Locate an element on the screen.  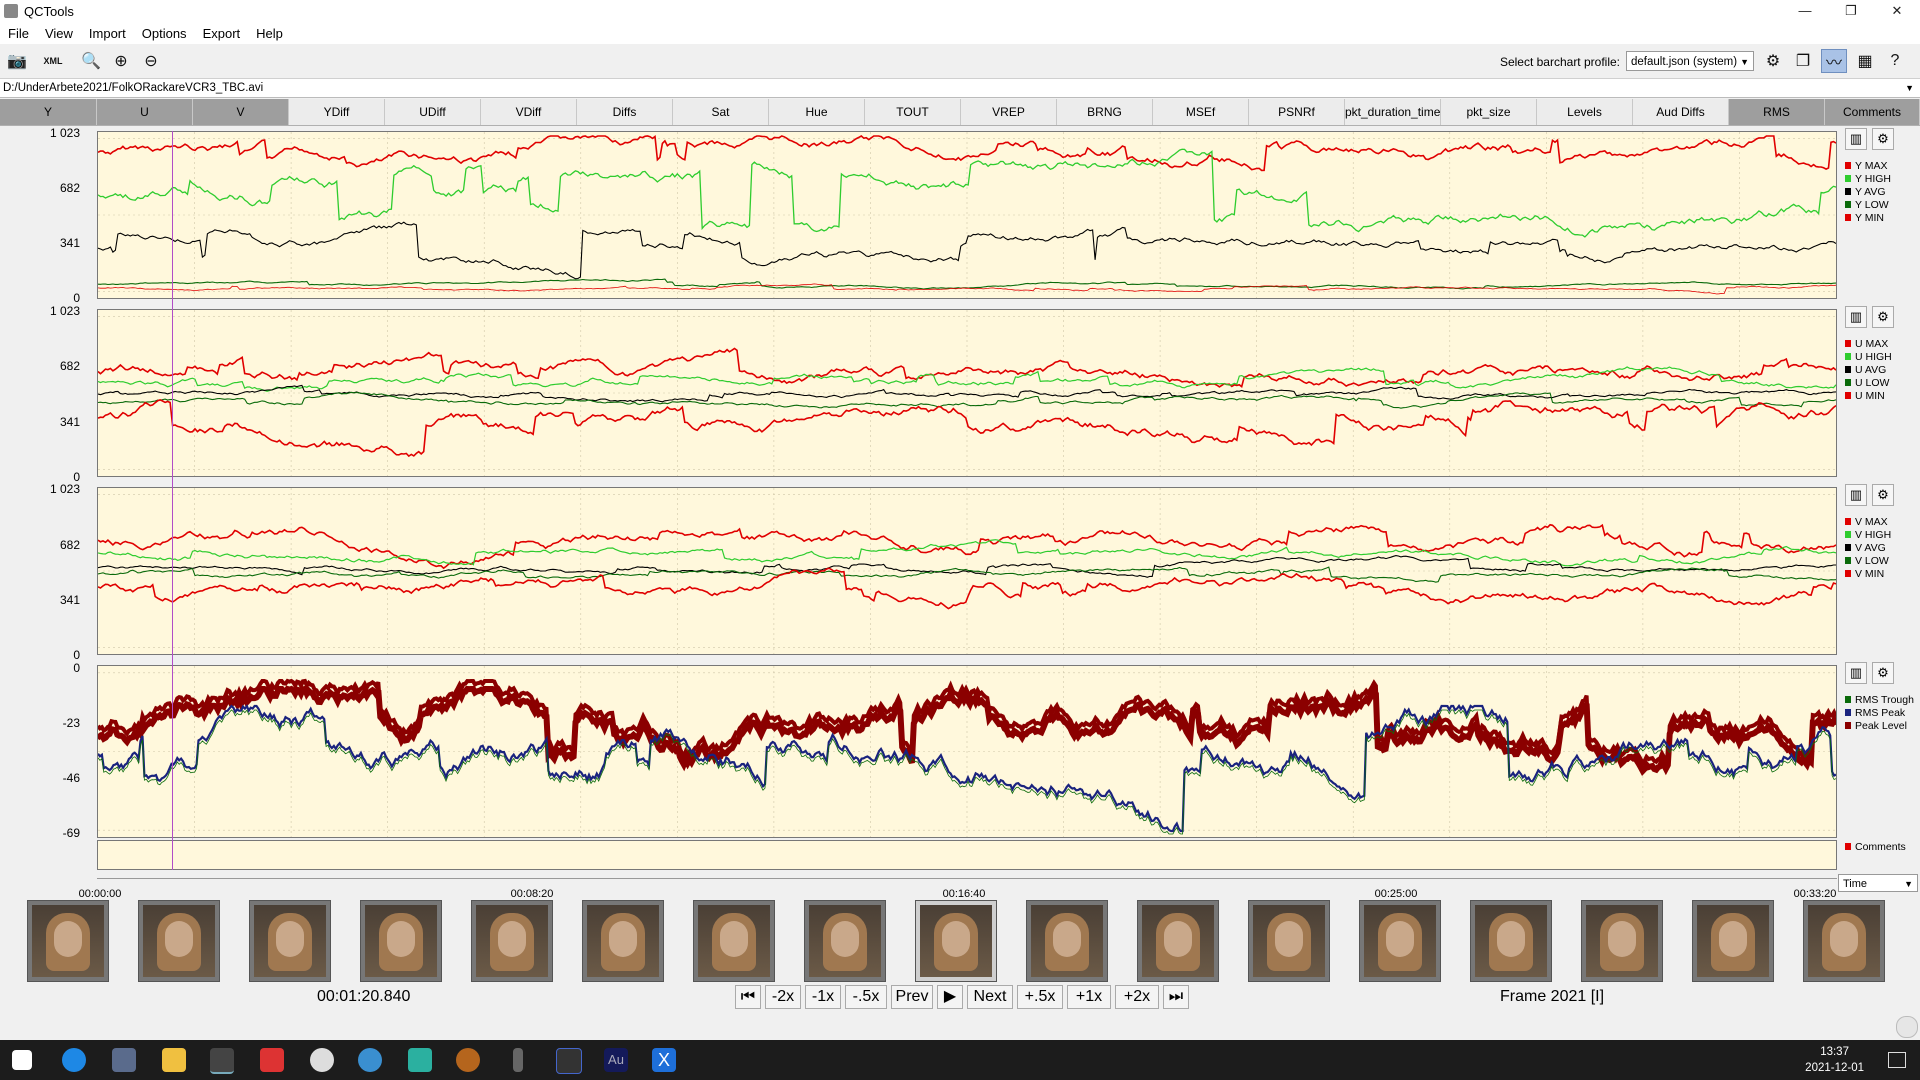
speed-minus-half-button: -.5x is located at coordinates (866, 997).